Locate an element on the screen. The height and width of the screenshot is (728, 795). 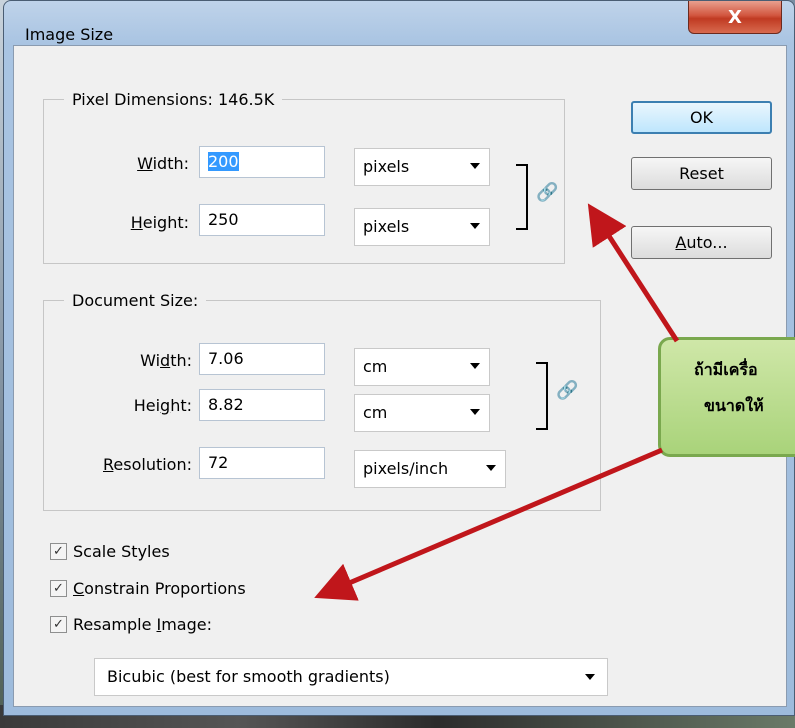
pixel-width-unit-select: pixels is located at coordinates (422, 167).